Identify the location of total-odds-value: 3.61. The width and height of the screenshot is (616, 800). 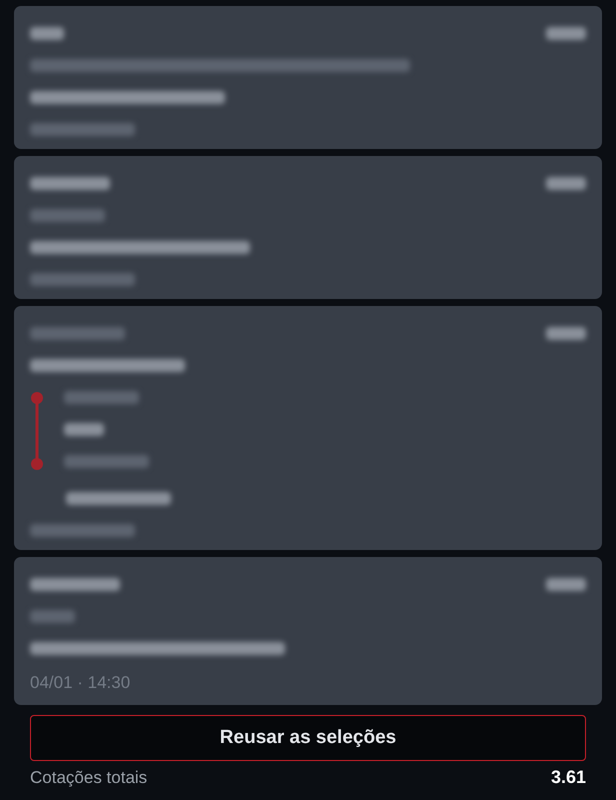
(568, 777).